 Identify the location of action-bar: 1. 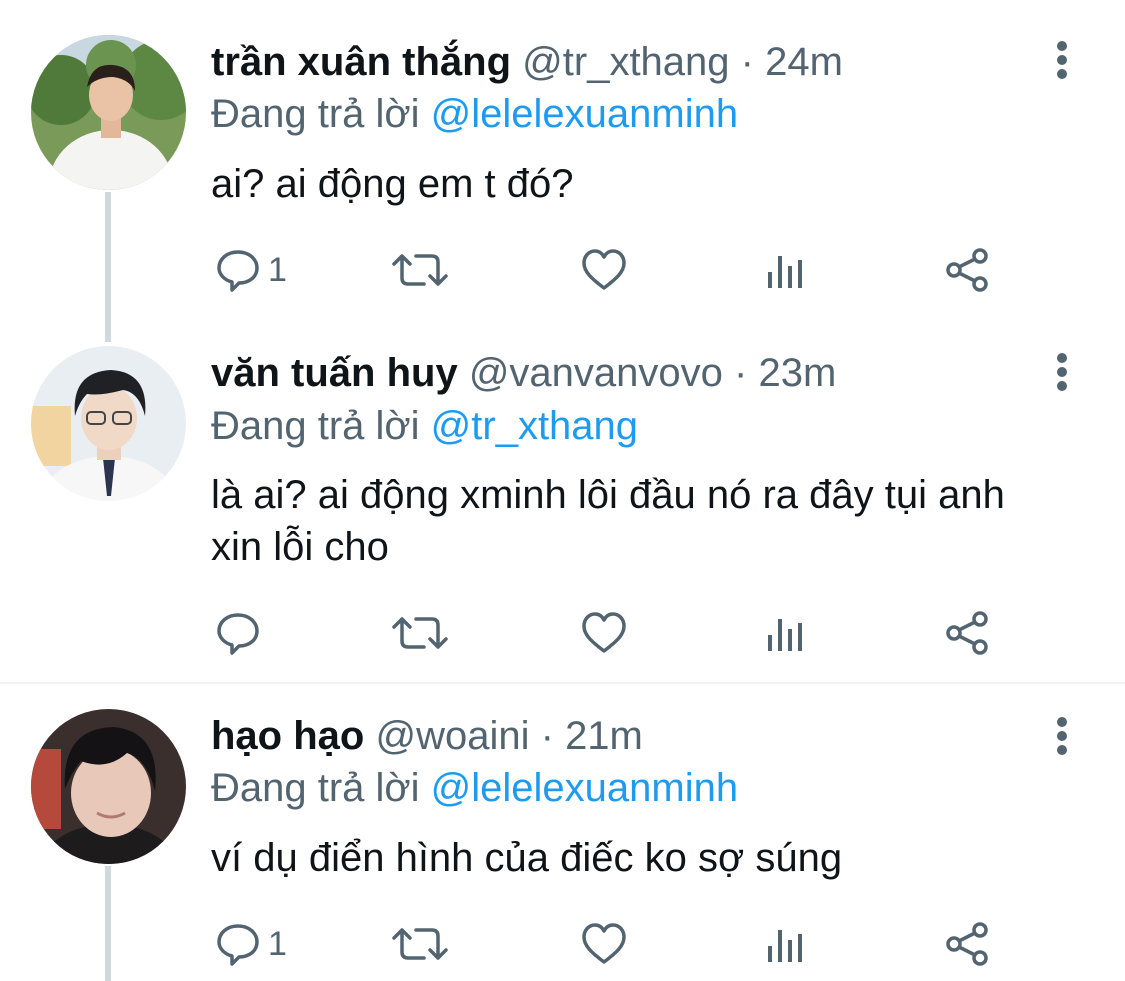
(562, 944).